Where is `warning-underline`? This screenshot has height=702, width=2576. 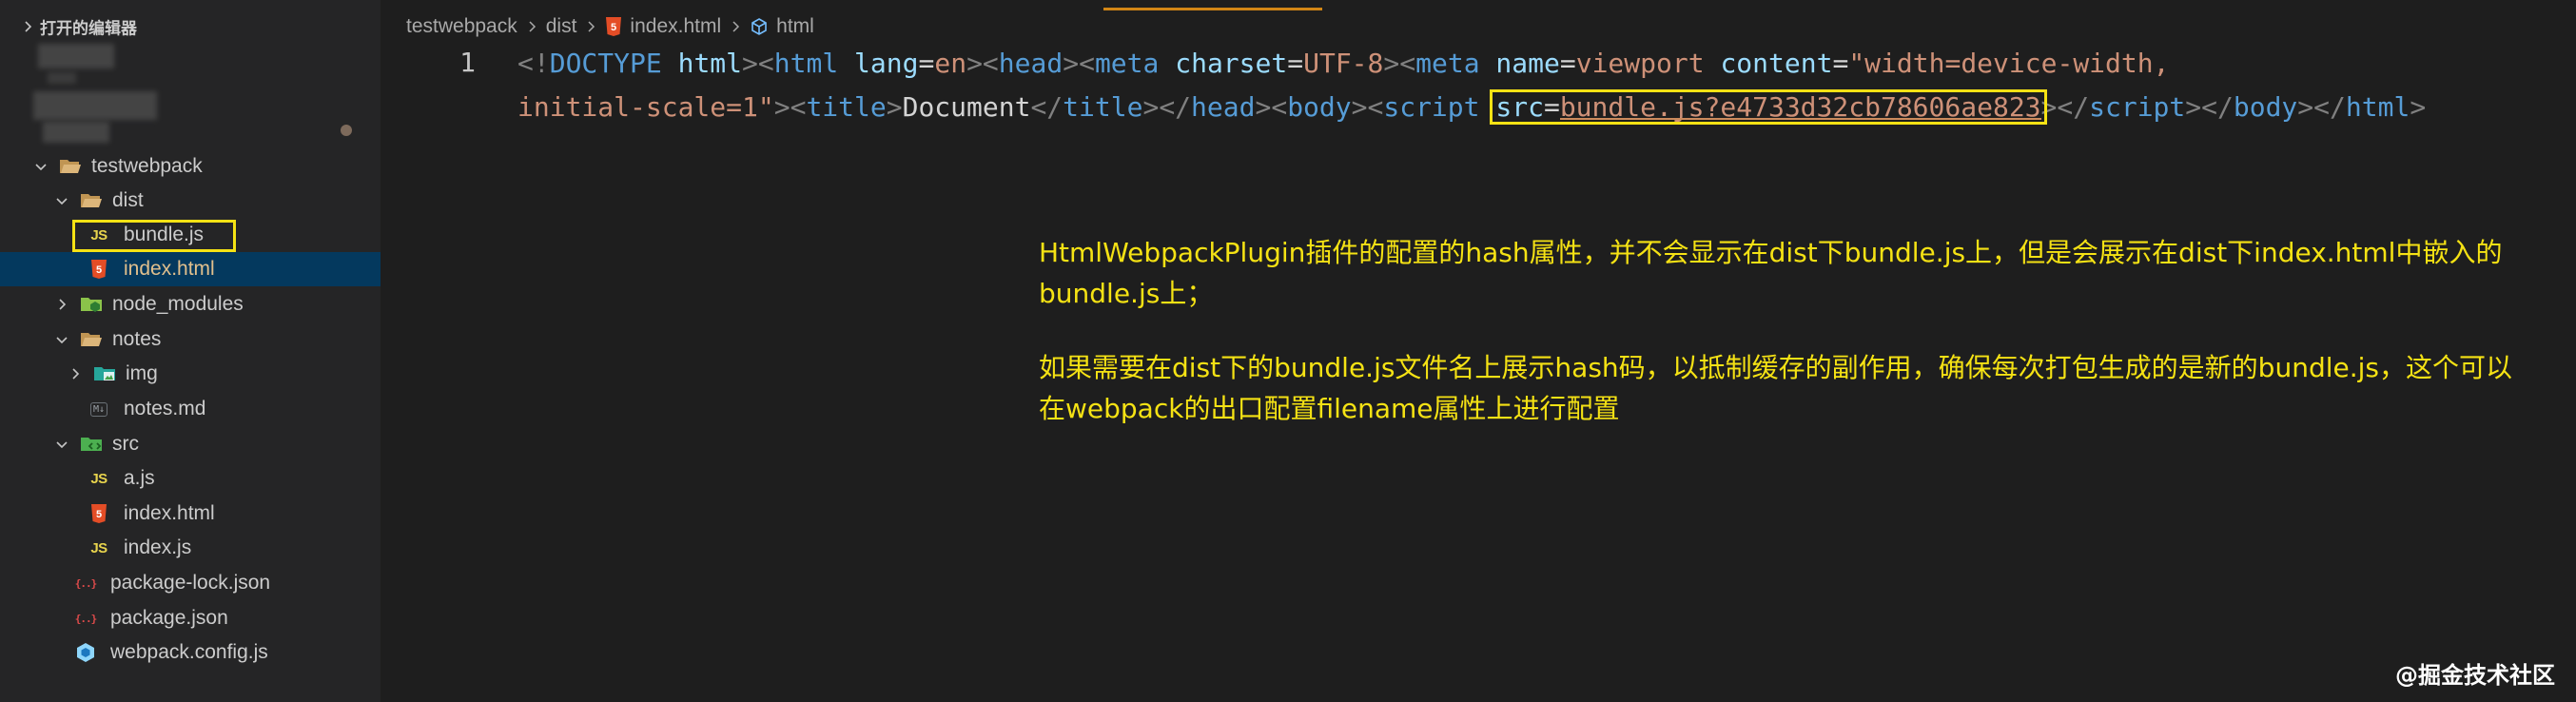 warning-underline is located at coordinates (1800, 119).